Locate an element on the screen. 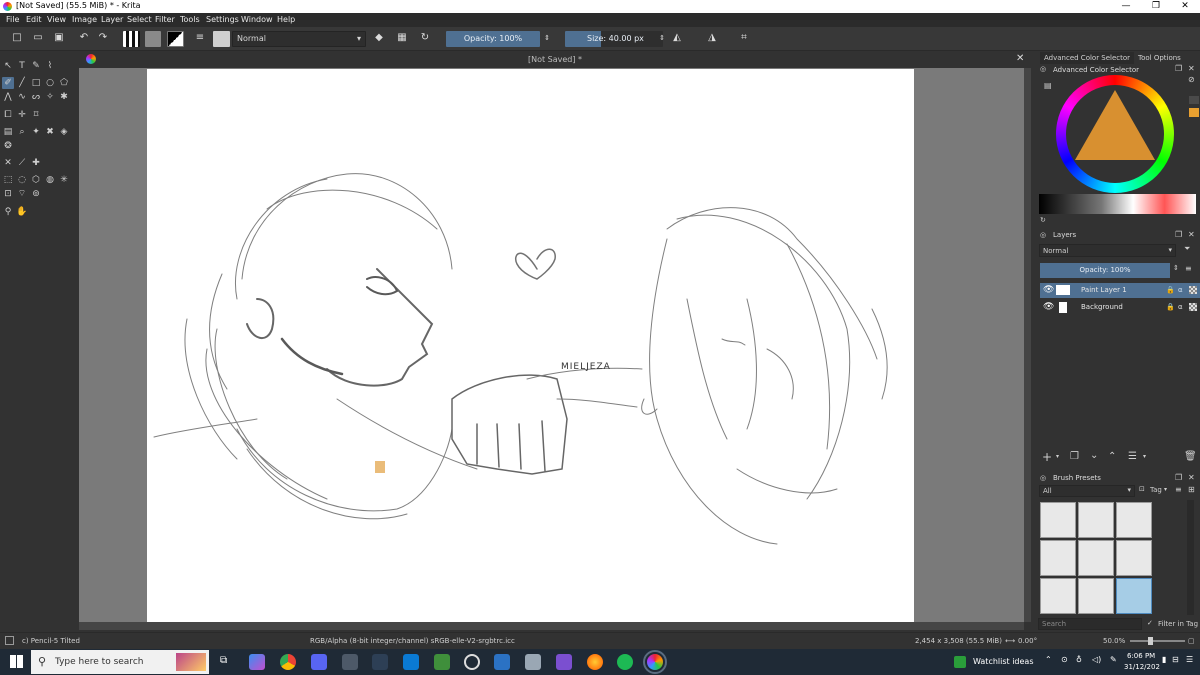  checkmark-icon: ✓ is located at coordinates (1150, 623).